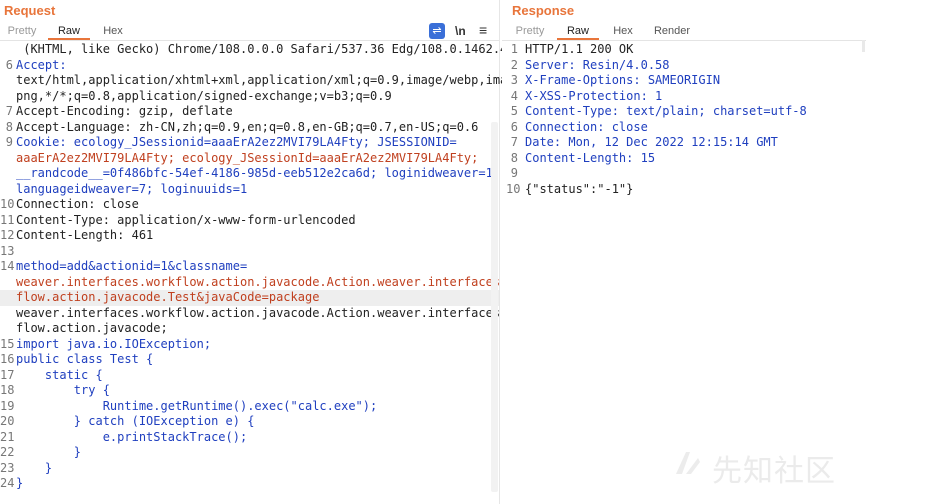 This screenshot has width=928, height=504. What do you see at coordinates (774, 471) in the screenshot?
I see `watermark-text: 先知社区` at bounding box center [774, 471].